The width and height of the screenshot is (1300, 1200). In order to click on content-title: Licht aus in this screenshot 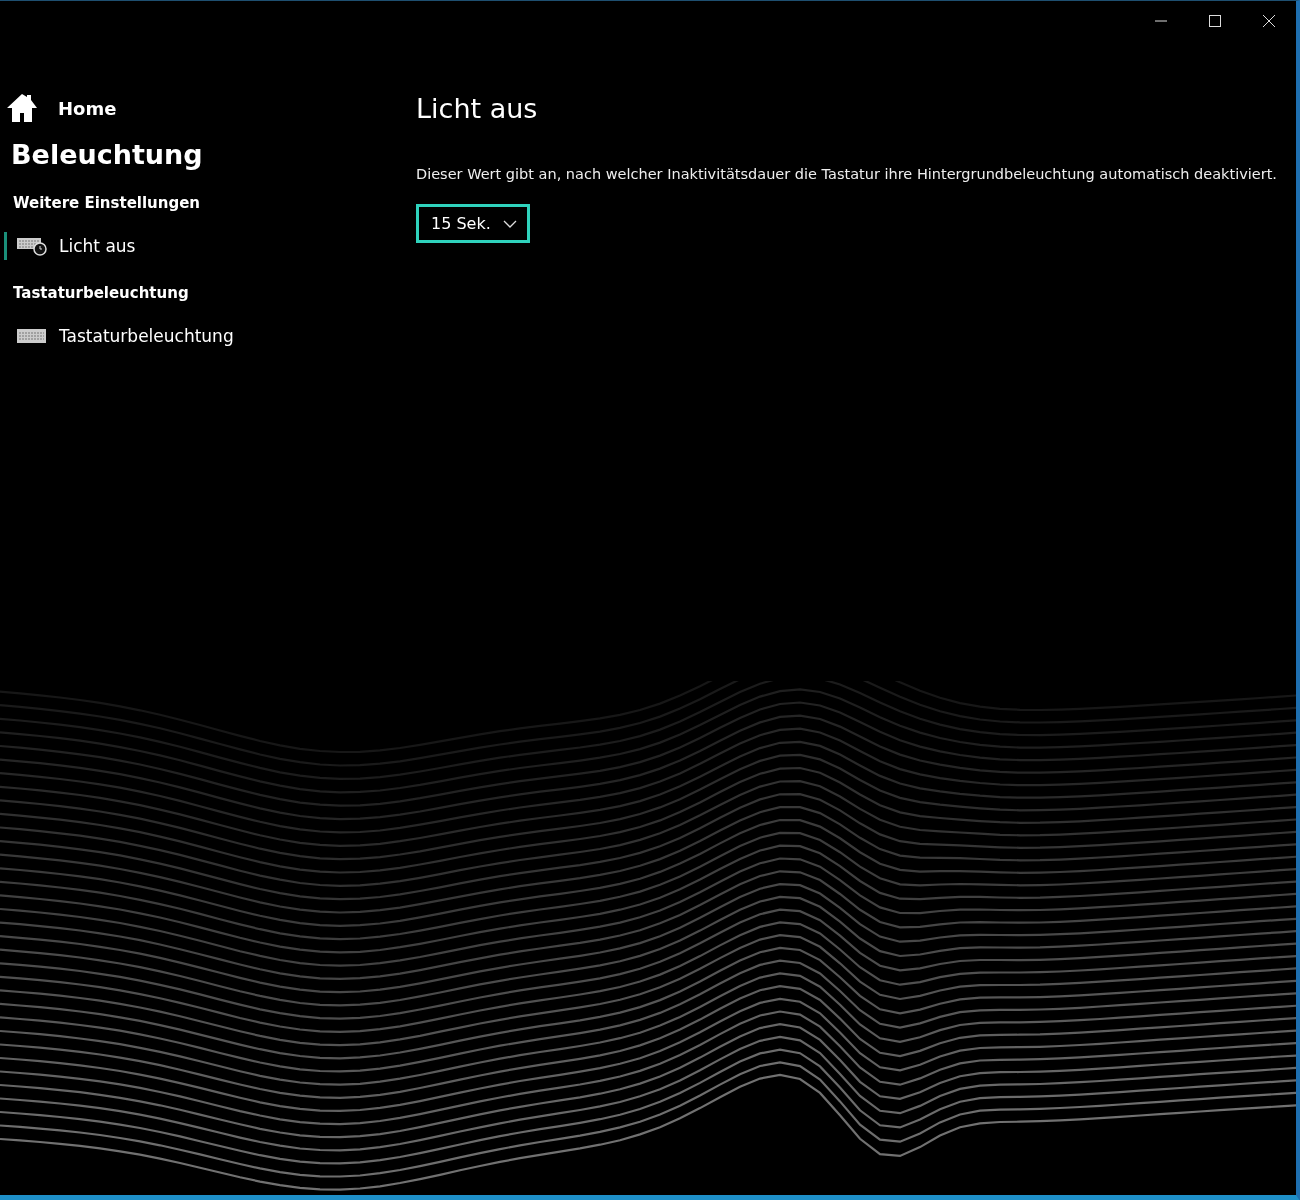, I will do `click(477, 108)`.